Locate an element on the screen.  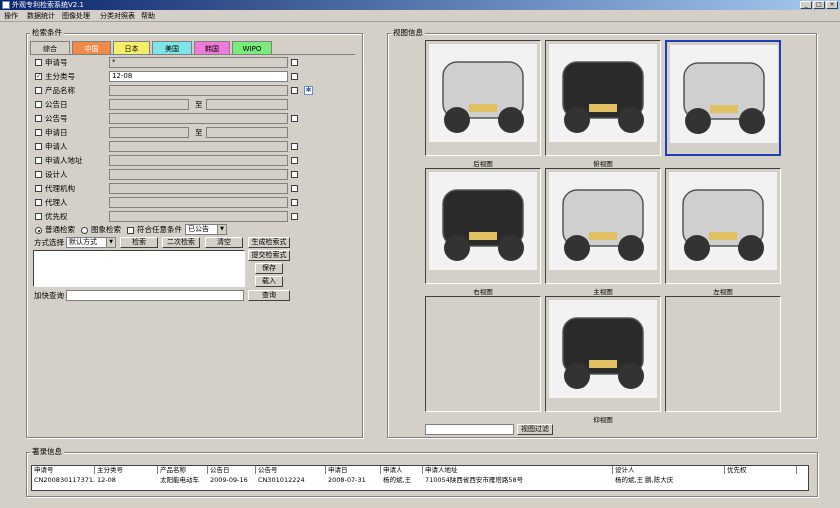
accelerate-input is located at coordinates (155, 295).